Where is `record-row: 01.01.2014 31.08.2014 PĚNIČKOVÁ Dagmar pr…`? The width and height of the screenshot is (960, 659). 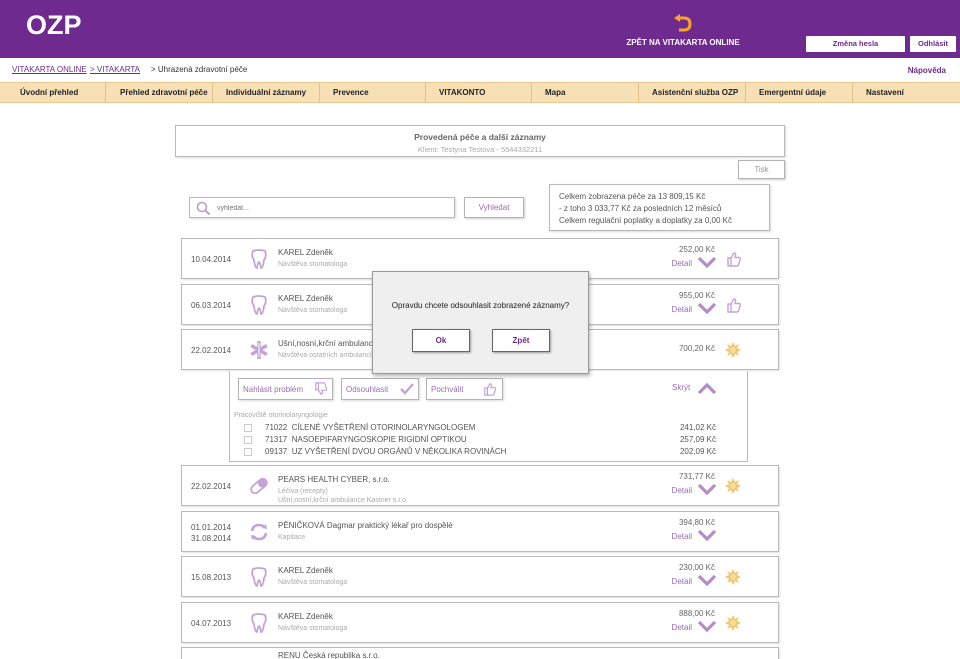 record-row: 01.01.2014 31.08.2014 PĚNIČKOVÁ Dagmar pr… is located at coordinates (480, 531).